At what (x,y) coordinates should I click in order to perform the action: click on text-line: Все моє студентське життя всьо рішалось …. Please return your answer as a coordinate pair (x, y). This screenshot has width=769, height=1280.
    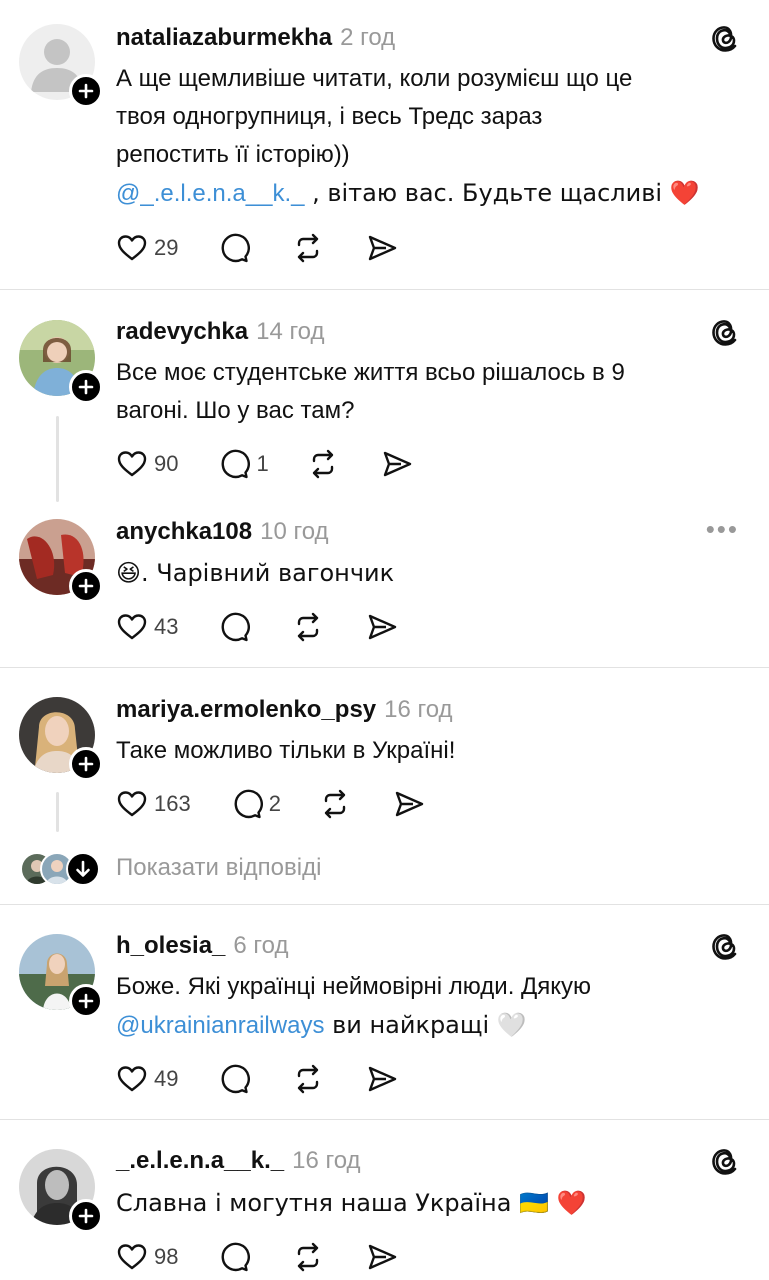
    Looking at the image, I should click on (370, 372).